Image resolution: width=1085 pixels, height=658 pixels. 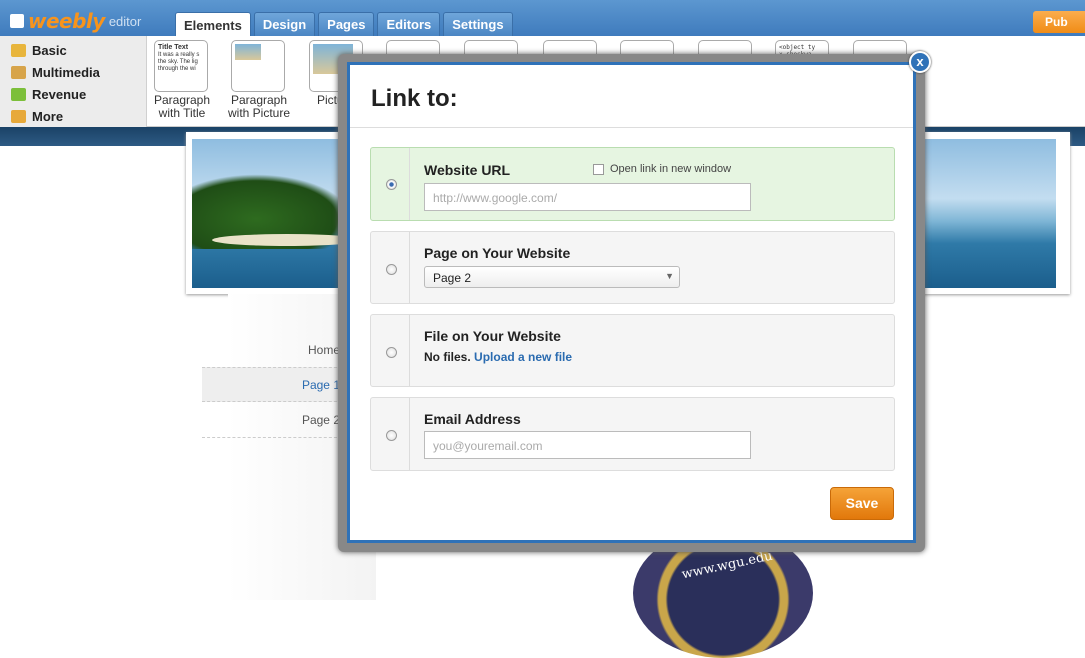 What do you see at coordinates (1059, 22) in the screenshot?
I see `publish-button: Pub` at bounding box center [1059, 22].